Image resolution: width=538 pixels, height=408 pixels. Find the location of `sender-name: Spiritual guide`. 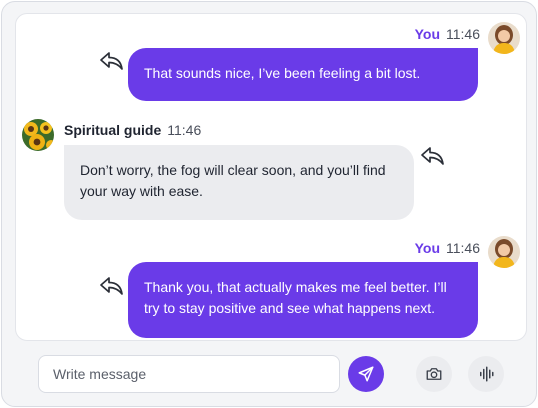

sender-name: Spiritual guide is located at coordinates (113, 130).